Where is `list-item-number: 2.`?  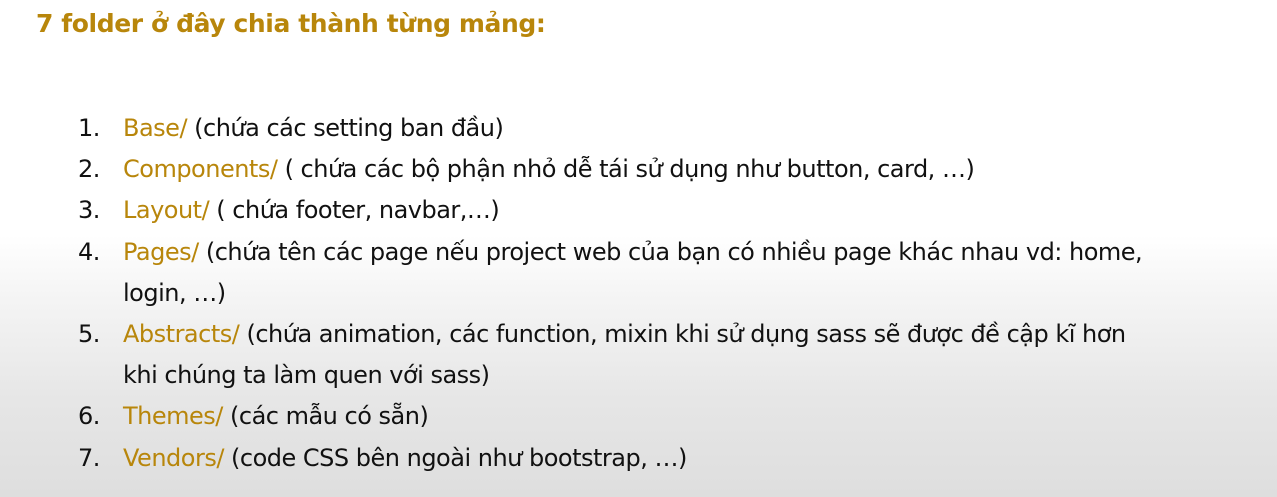 list-item-number: 2. is located at coordinates (89, 169).